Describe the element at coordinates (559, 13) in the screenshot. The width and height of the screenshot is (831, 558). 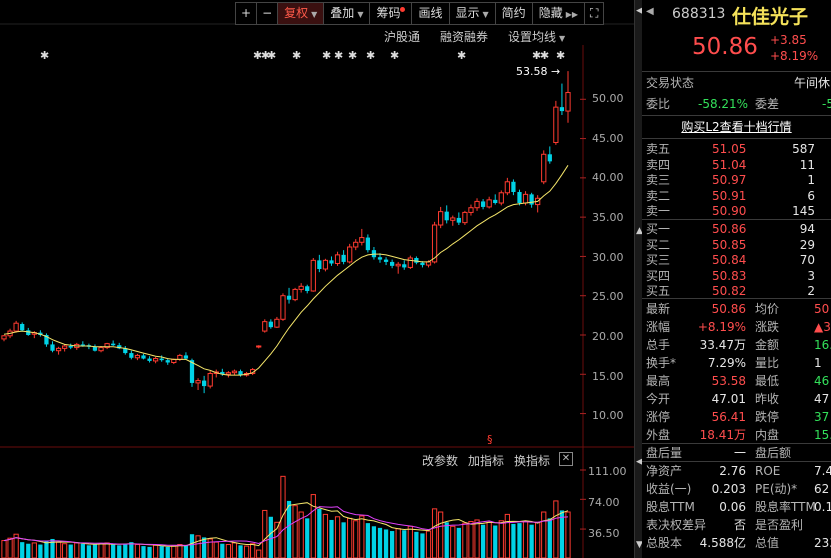
I see `yincang-button: 隐藏 ▶▶` at that location.